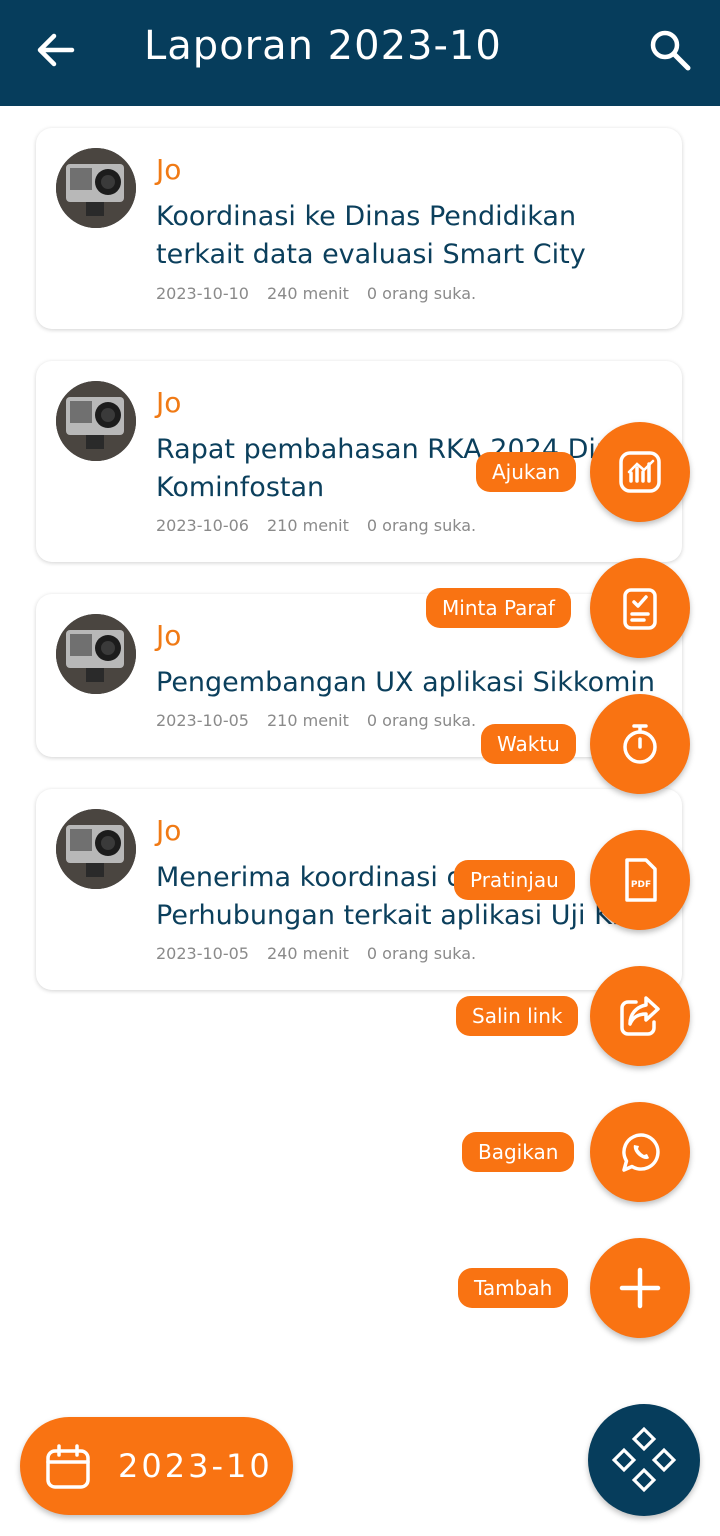  I want to click on minta-paraf-button, so click(640, 608).